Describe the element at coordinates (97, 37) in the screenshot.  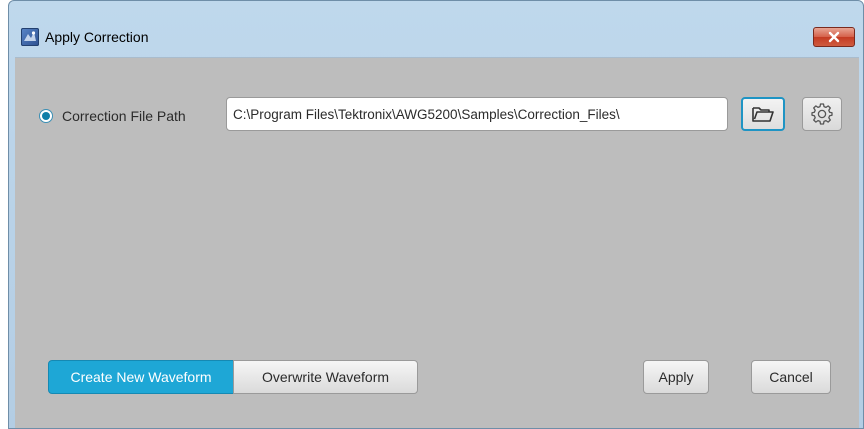
I see `window-title: Apply Correction` at that location.